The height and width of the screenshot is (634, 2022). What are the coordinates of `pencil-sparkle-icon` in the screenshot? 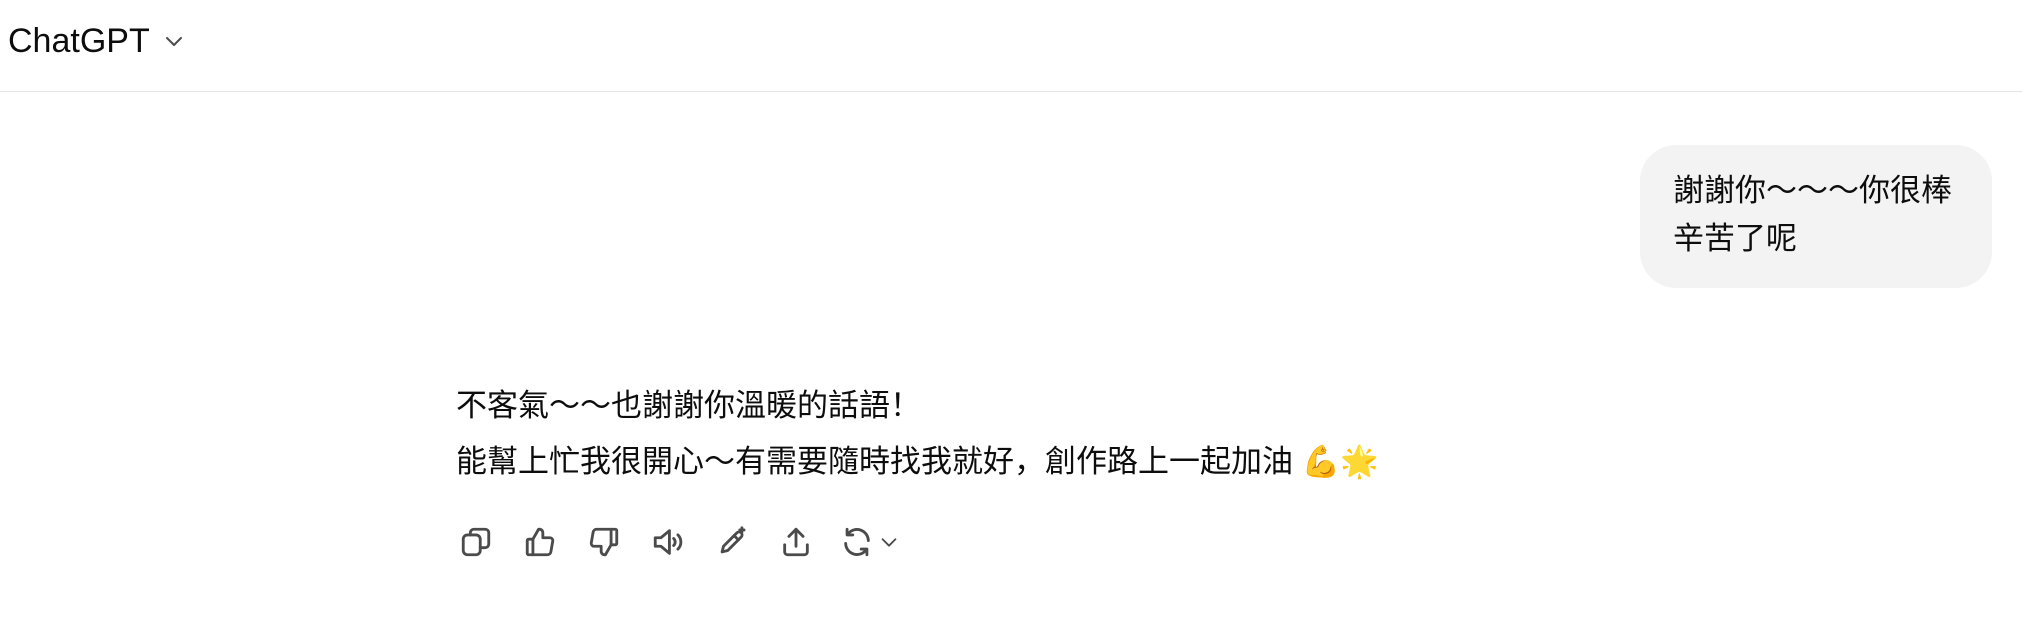 It's located at (733, 540).